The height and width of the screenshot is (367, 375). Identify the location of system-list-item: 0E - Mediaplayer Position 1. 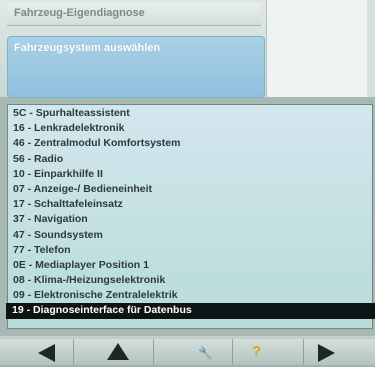
(189, 265).